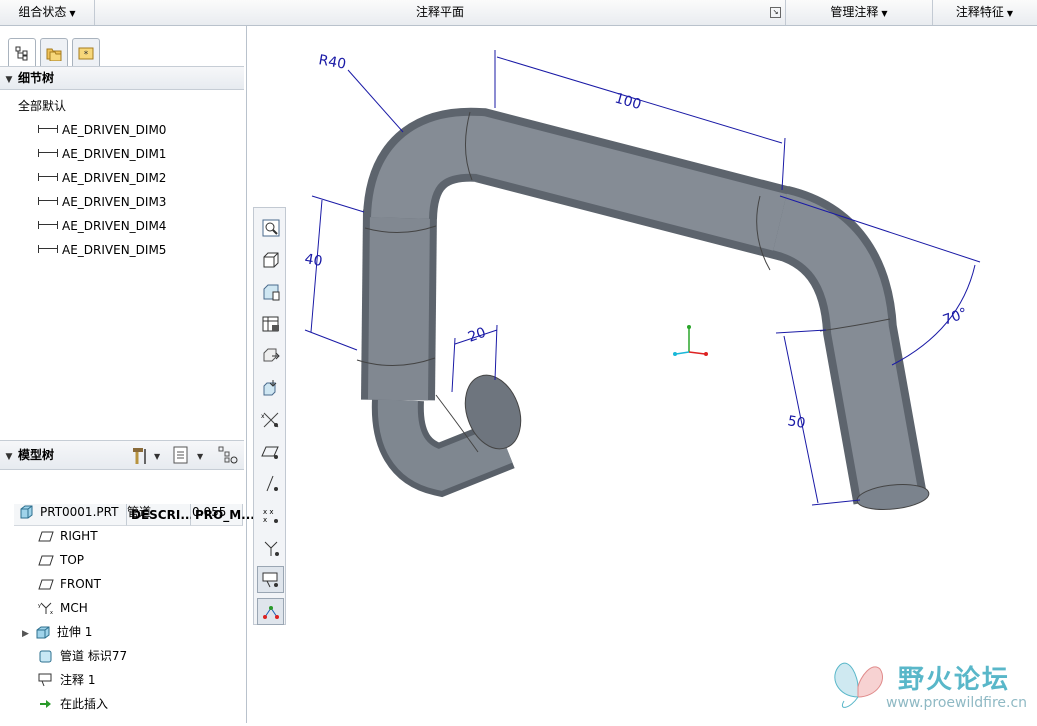  I want to click on show-list-icon: ▼, so click(189, 460).